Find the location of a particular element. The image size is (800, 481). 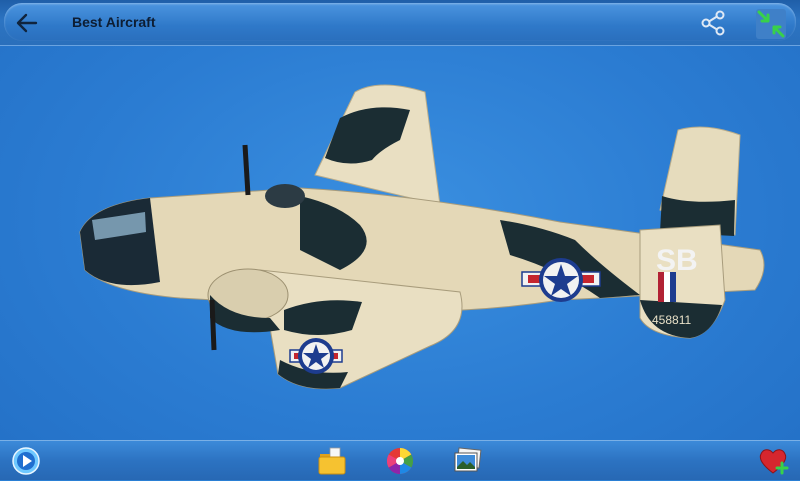

color-wheel-icon is located at coordinates (400, 461).